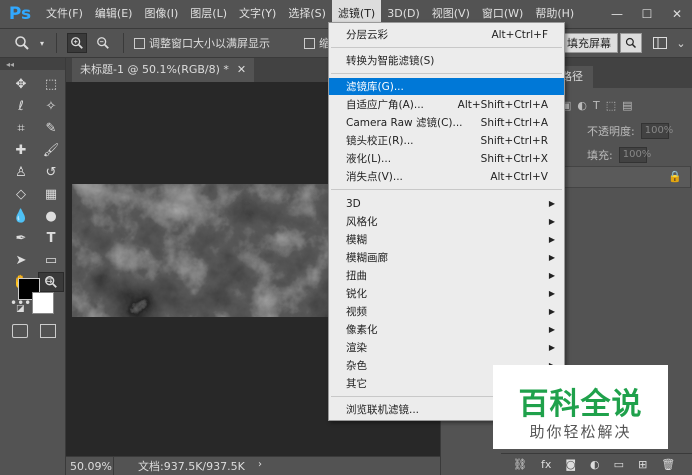 The image size is (692, 475). What do you see at coordinates (642, 464) in the screenshot?
I see `new-layer-icon: ⊞` at bounding box center [642, 464].